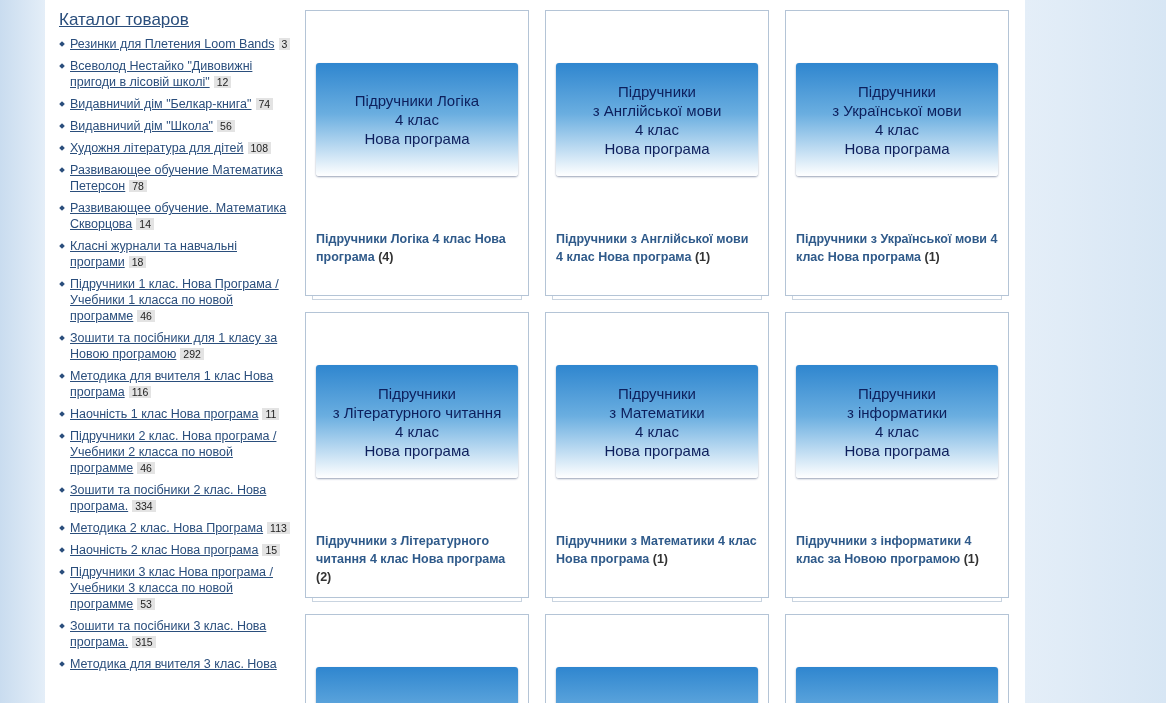 This screenshot has width=1166, height=703. Describe the element at coordinates (897, 412) in the screenshot. I see `banner-text: з інформатики` at that location.